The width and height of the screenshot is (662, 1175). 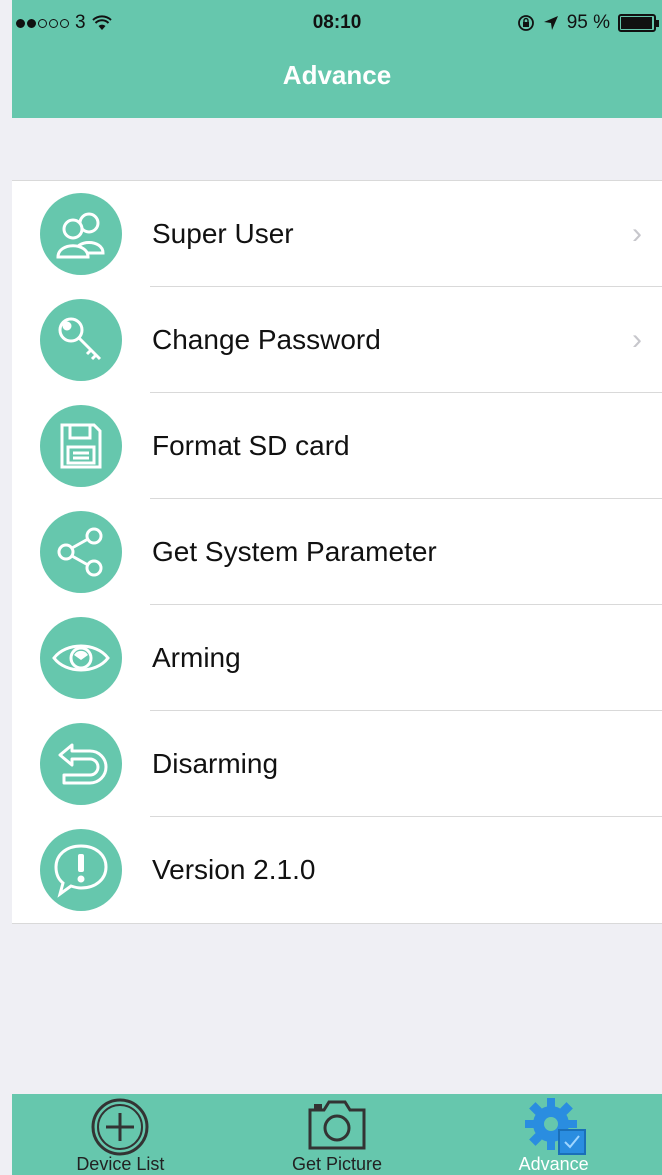 What do you see at coordinates (196, 657) in the screenshot?
I see `menu-item-label: Arming` at bounding box center [196, 657].